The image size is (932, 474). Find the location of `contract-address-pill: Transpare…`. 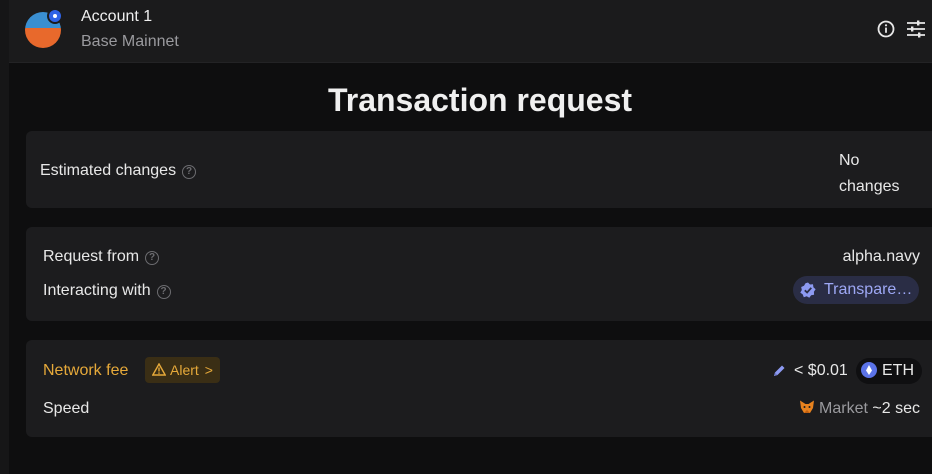

contract-address-pill: Transpare… is located at coordinates (856, 290).